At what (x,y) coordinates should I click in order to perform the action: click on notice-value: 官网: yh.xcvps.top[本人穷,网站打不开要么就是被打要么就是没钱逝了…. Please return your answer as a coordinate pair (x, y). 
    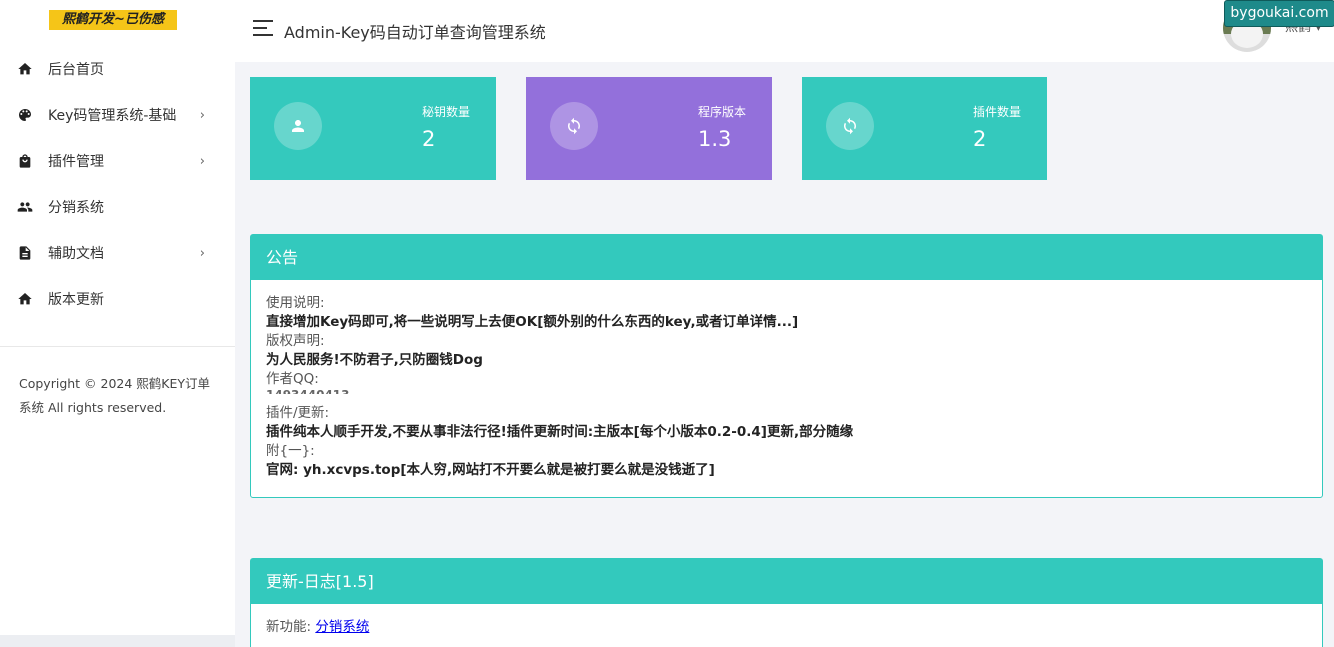
    Looking at the image, I should click on (490, 470).